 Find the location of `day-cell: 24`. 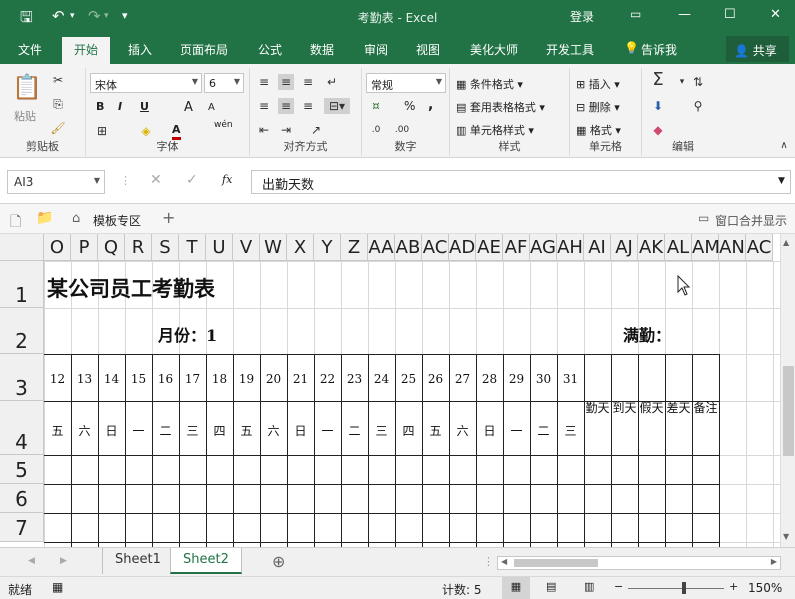

day-cell: 24 is located at coordinates (381, 379).